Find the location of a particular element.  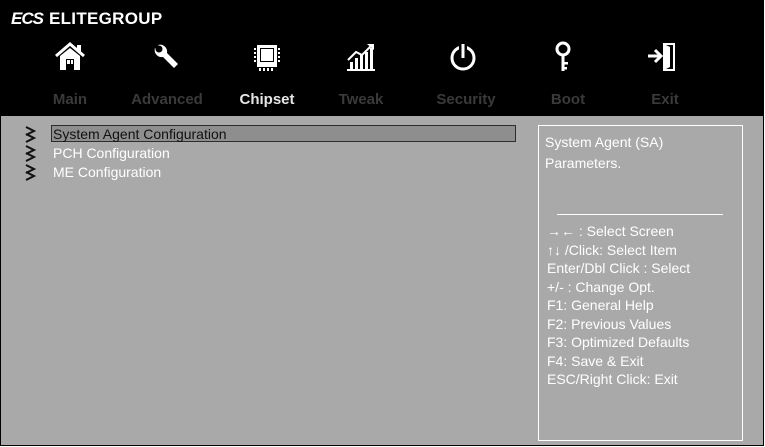

power-icon is located at coordinates (463, 57).